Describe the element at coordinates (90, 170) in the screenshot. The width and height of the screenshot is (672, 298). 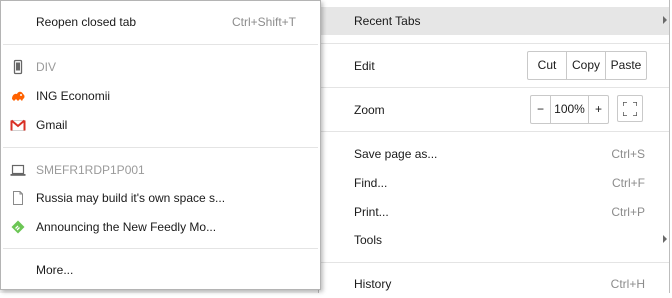
I see `device-name: SMEFR1RDP1P001` at that location.